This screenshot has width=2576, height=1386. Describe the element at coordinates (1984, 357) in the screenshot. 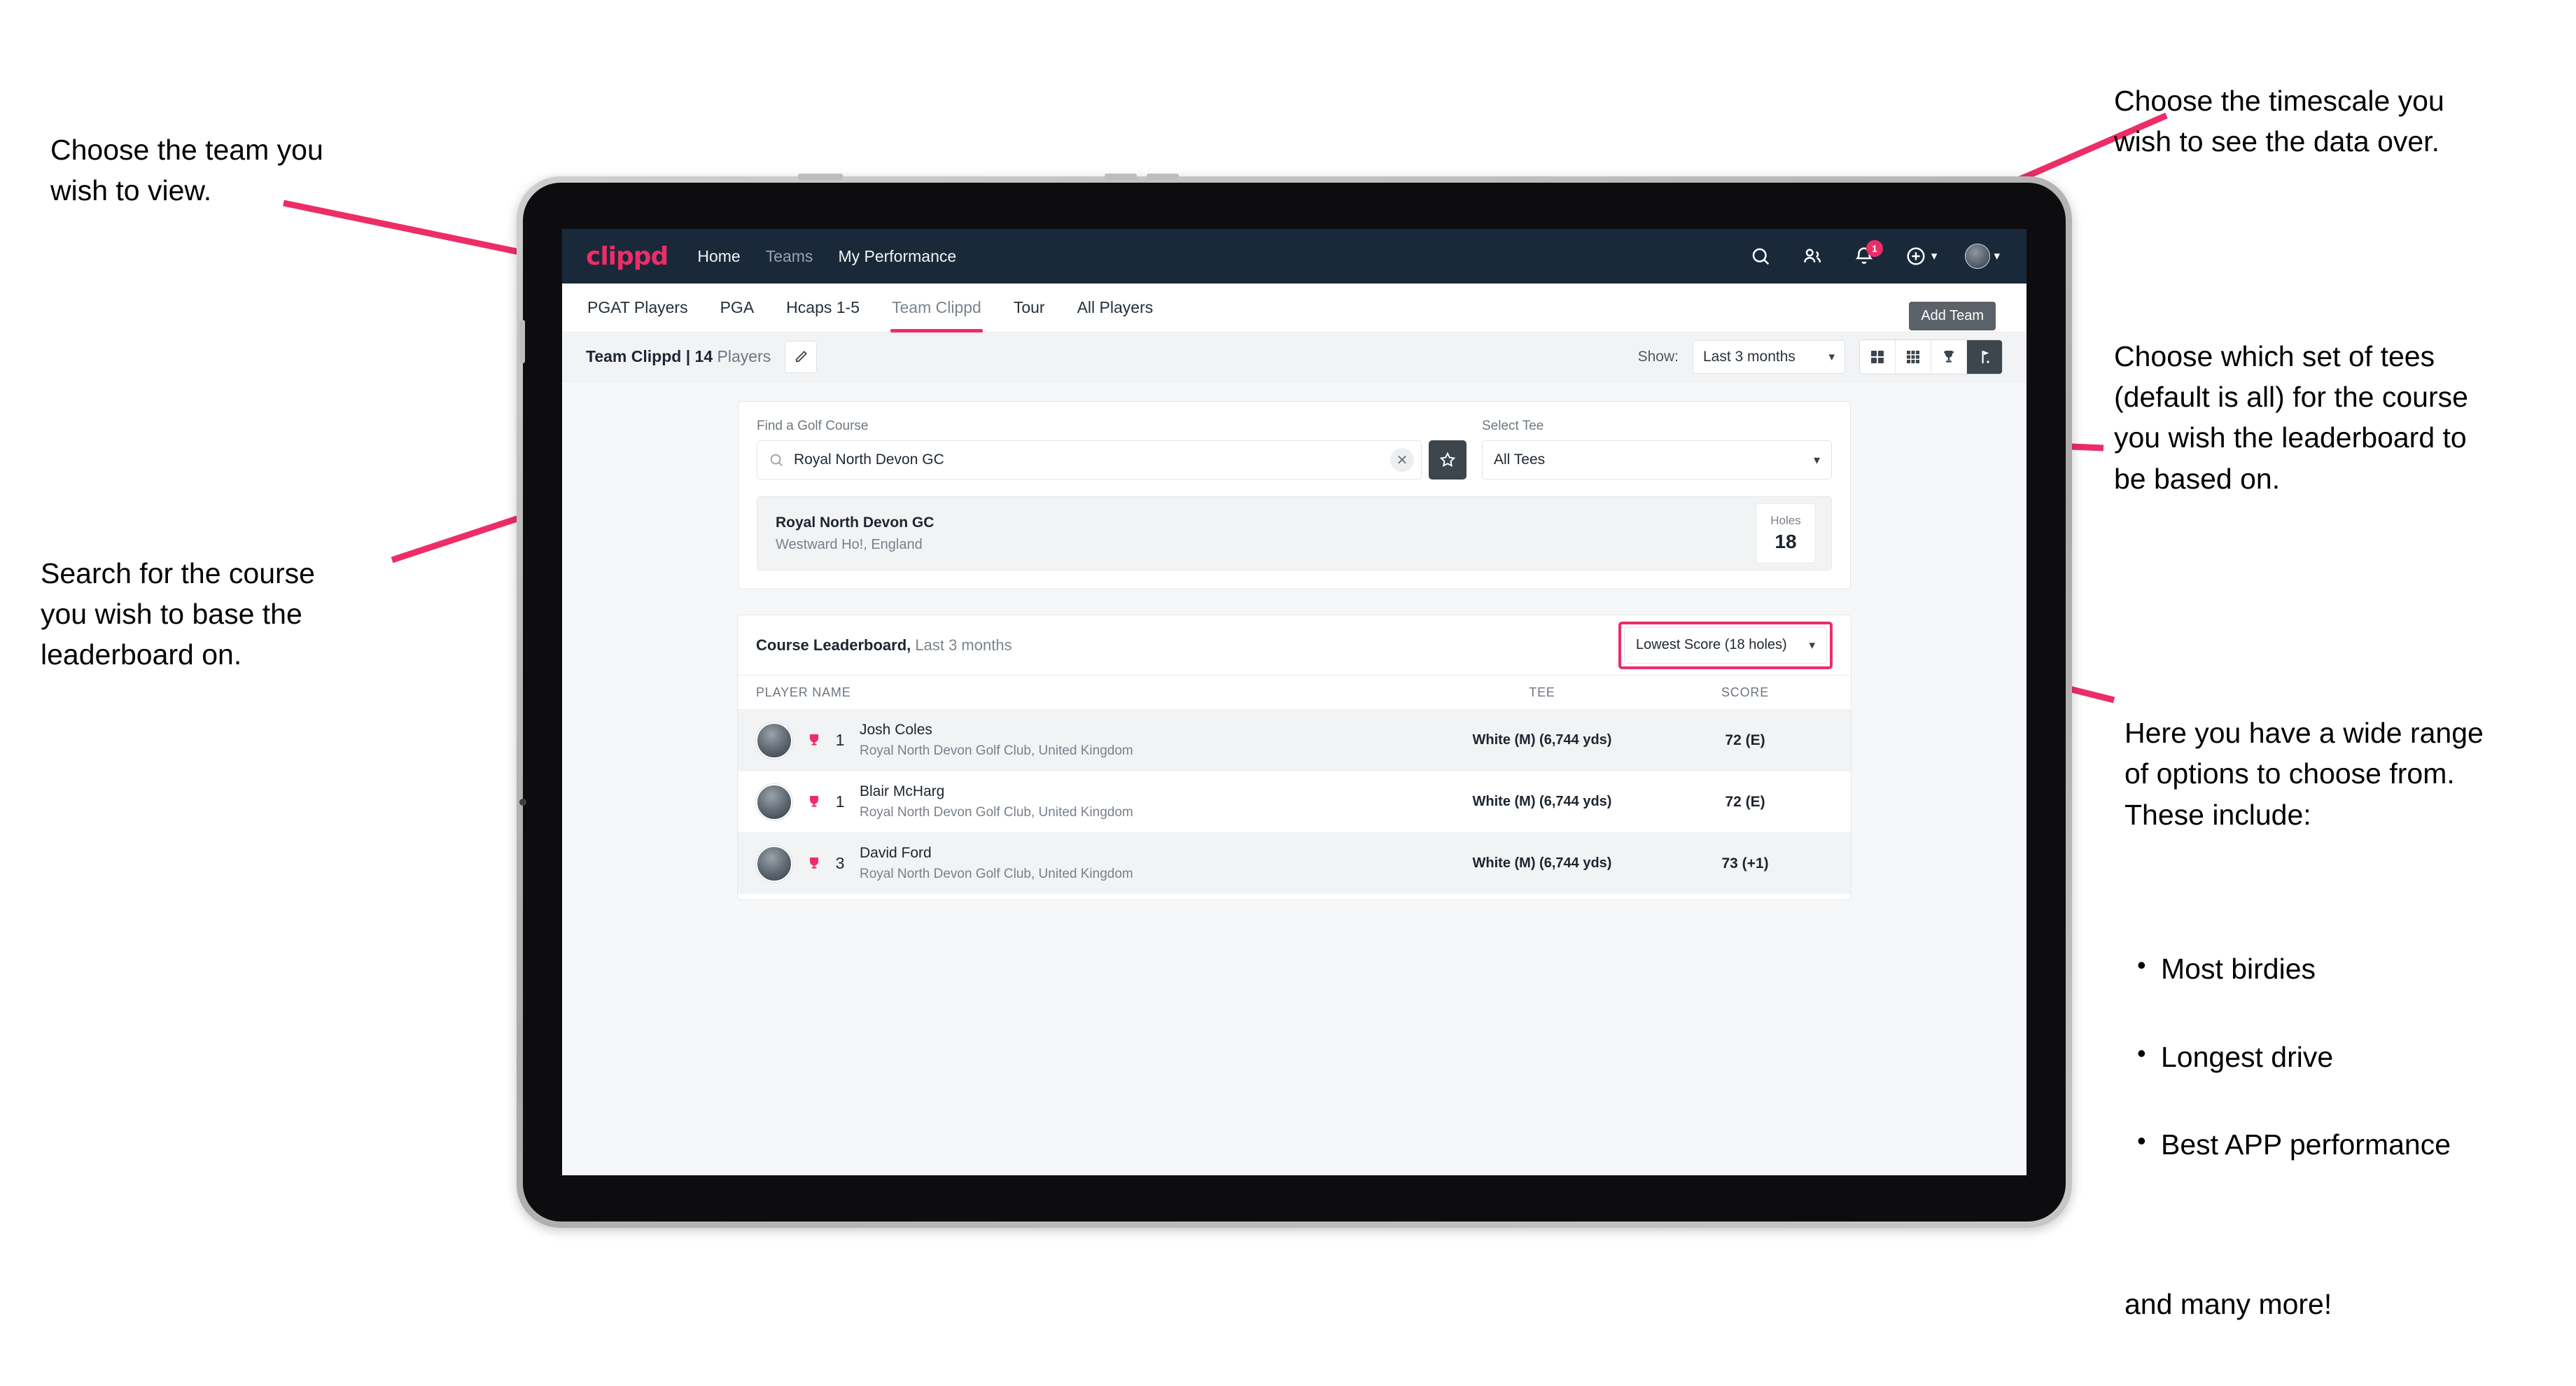

I see `golf-flag-view-icon` at that location.